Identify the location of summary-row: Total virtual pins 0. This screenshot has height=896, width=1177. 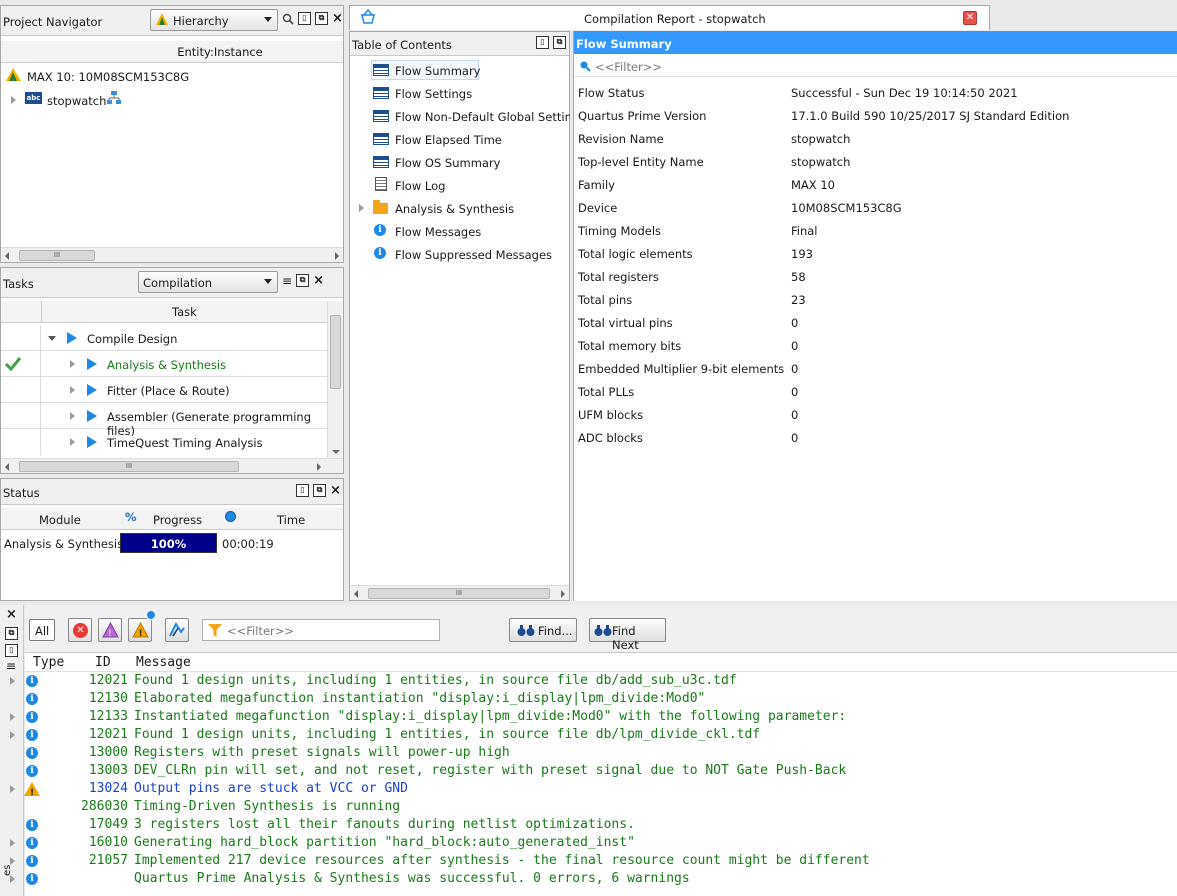
(875, 322).